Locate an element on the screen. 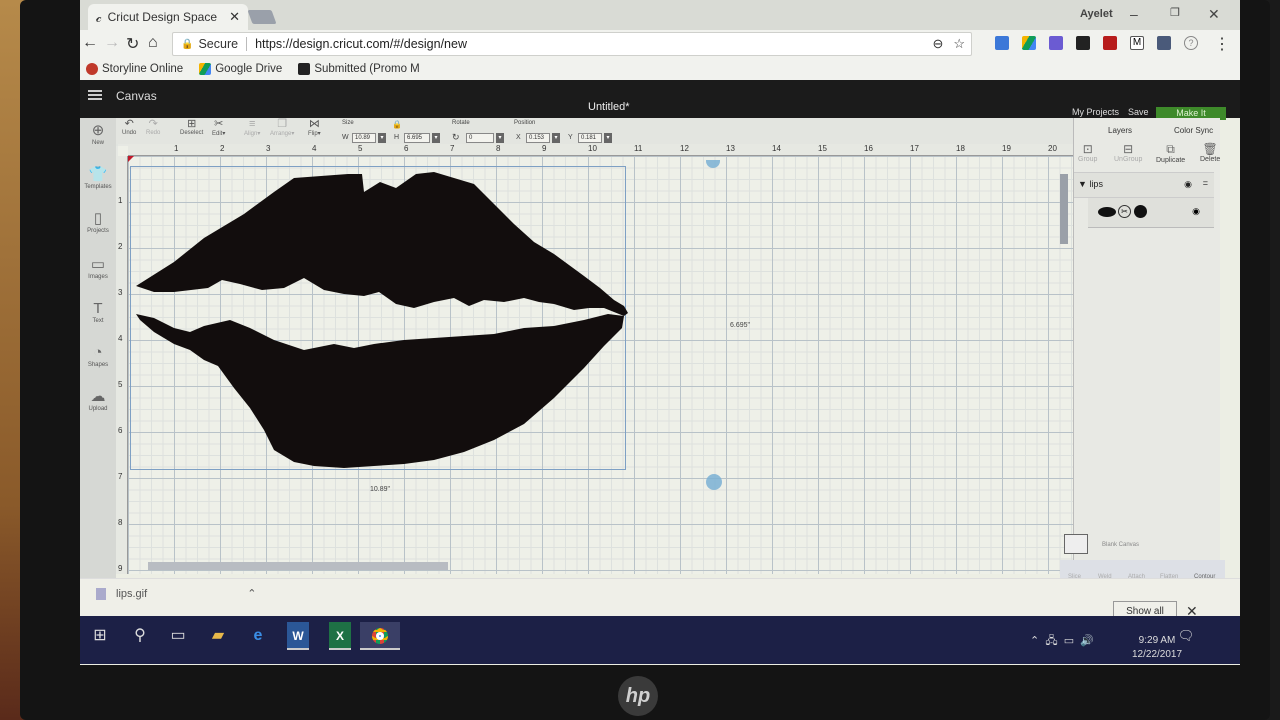  align-icon: ≡ is located at coordinates (252, 124).